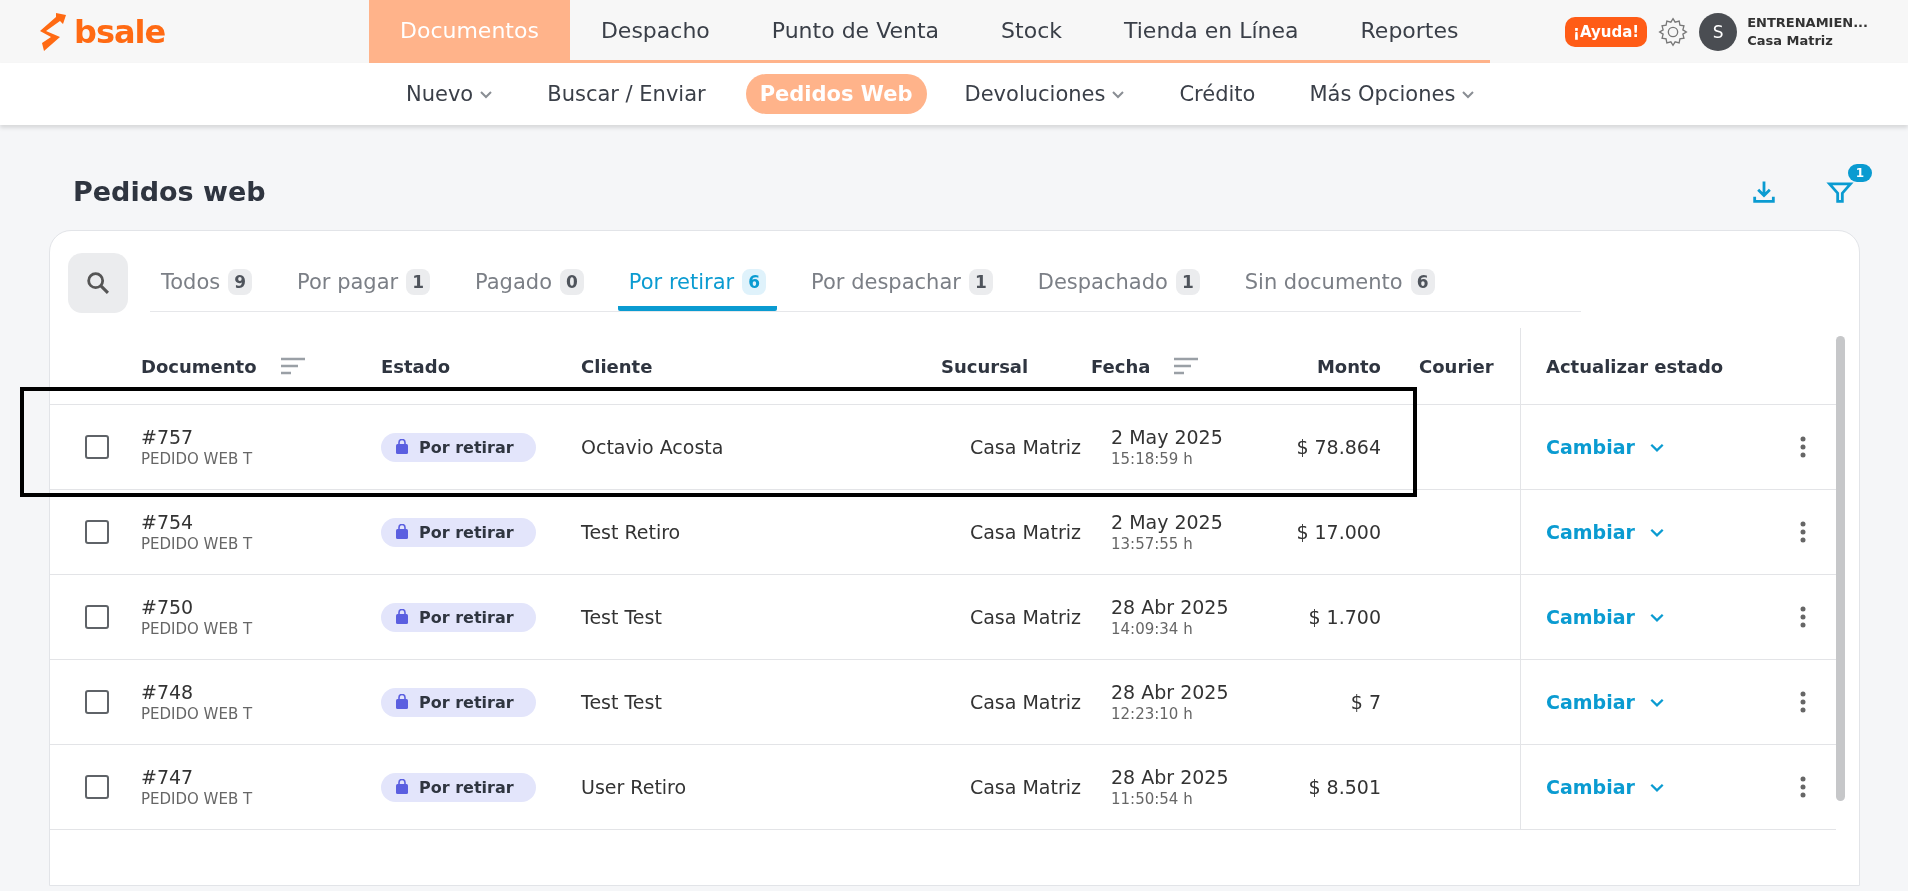  I want to click on nav-tab: Stock, so click(1031, 30).